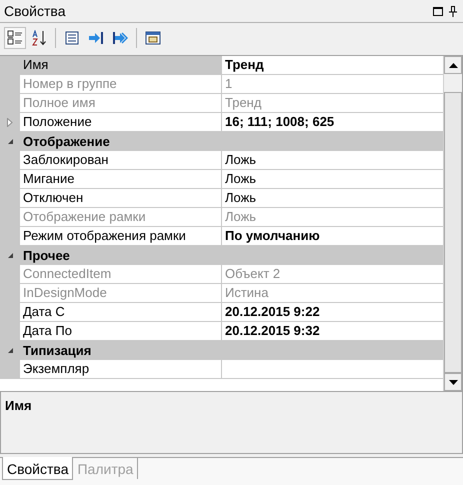  What do you see at coordinates (332, 312) in the screenshot?
I see `property-value: 20.12.2015 9:22` at bounding box center [332, 312].